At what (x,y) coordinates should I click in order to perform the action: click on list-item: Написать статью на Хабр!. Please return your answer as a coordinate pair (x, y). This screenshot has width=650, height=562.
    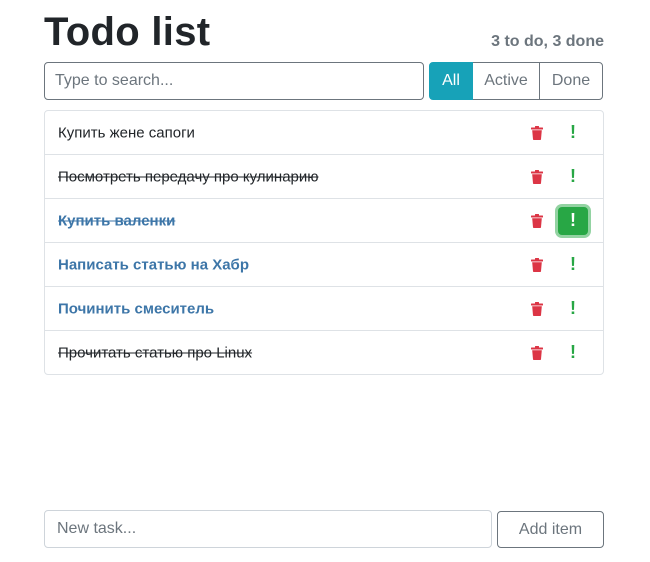
    Looking at the image, I should click on (324, 264).